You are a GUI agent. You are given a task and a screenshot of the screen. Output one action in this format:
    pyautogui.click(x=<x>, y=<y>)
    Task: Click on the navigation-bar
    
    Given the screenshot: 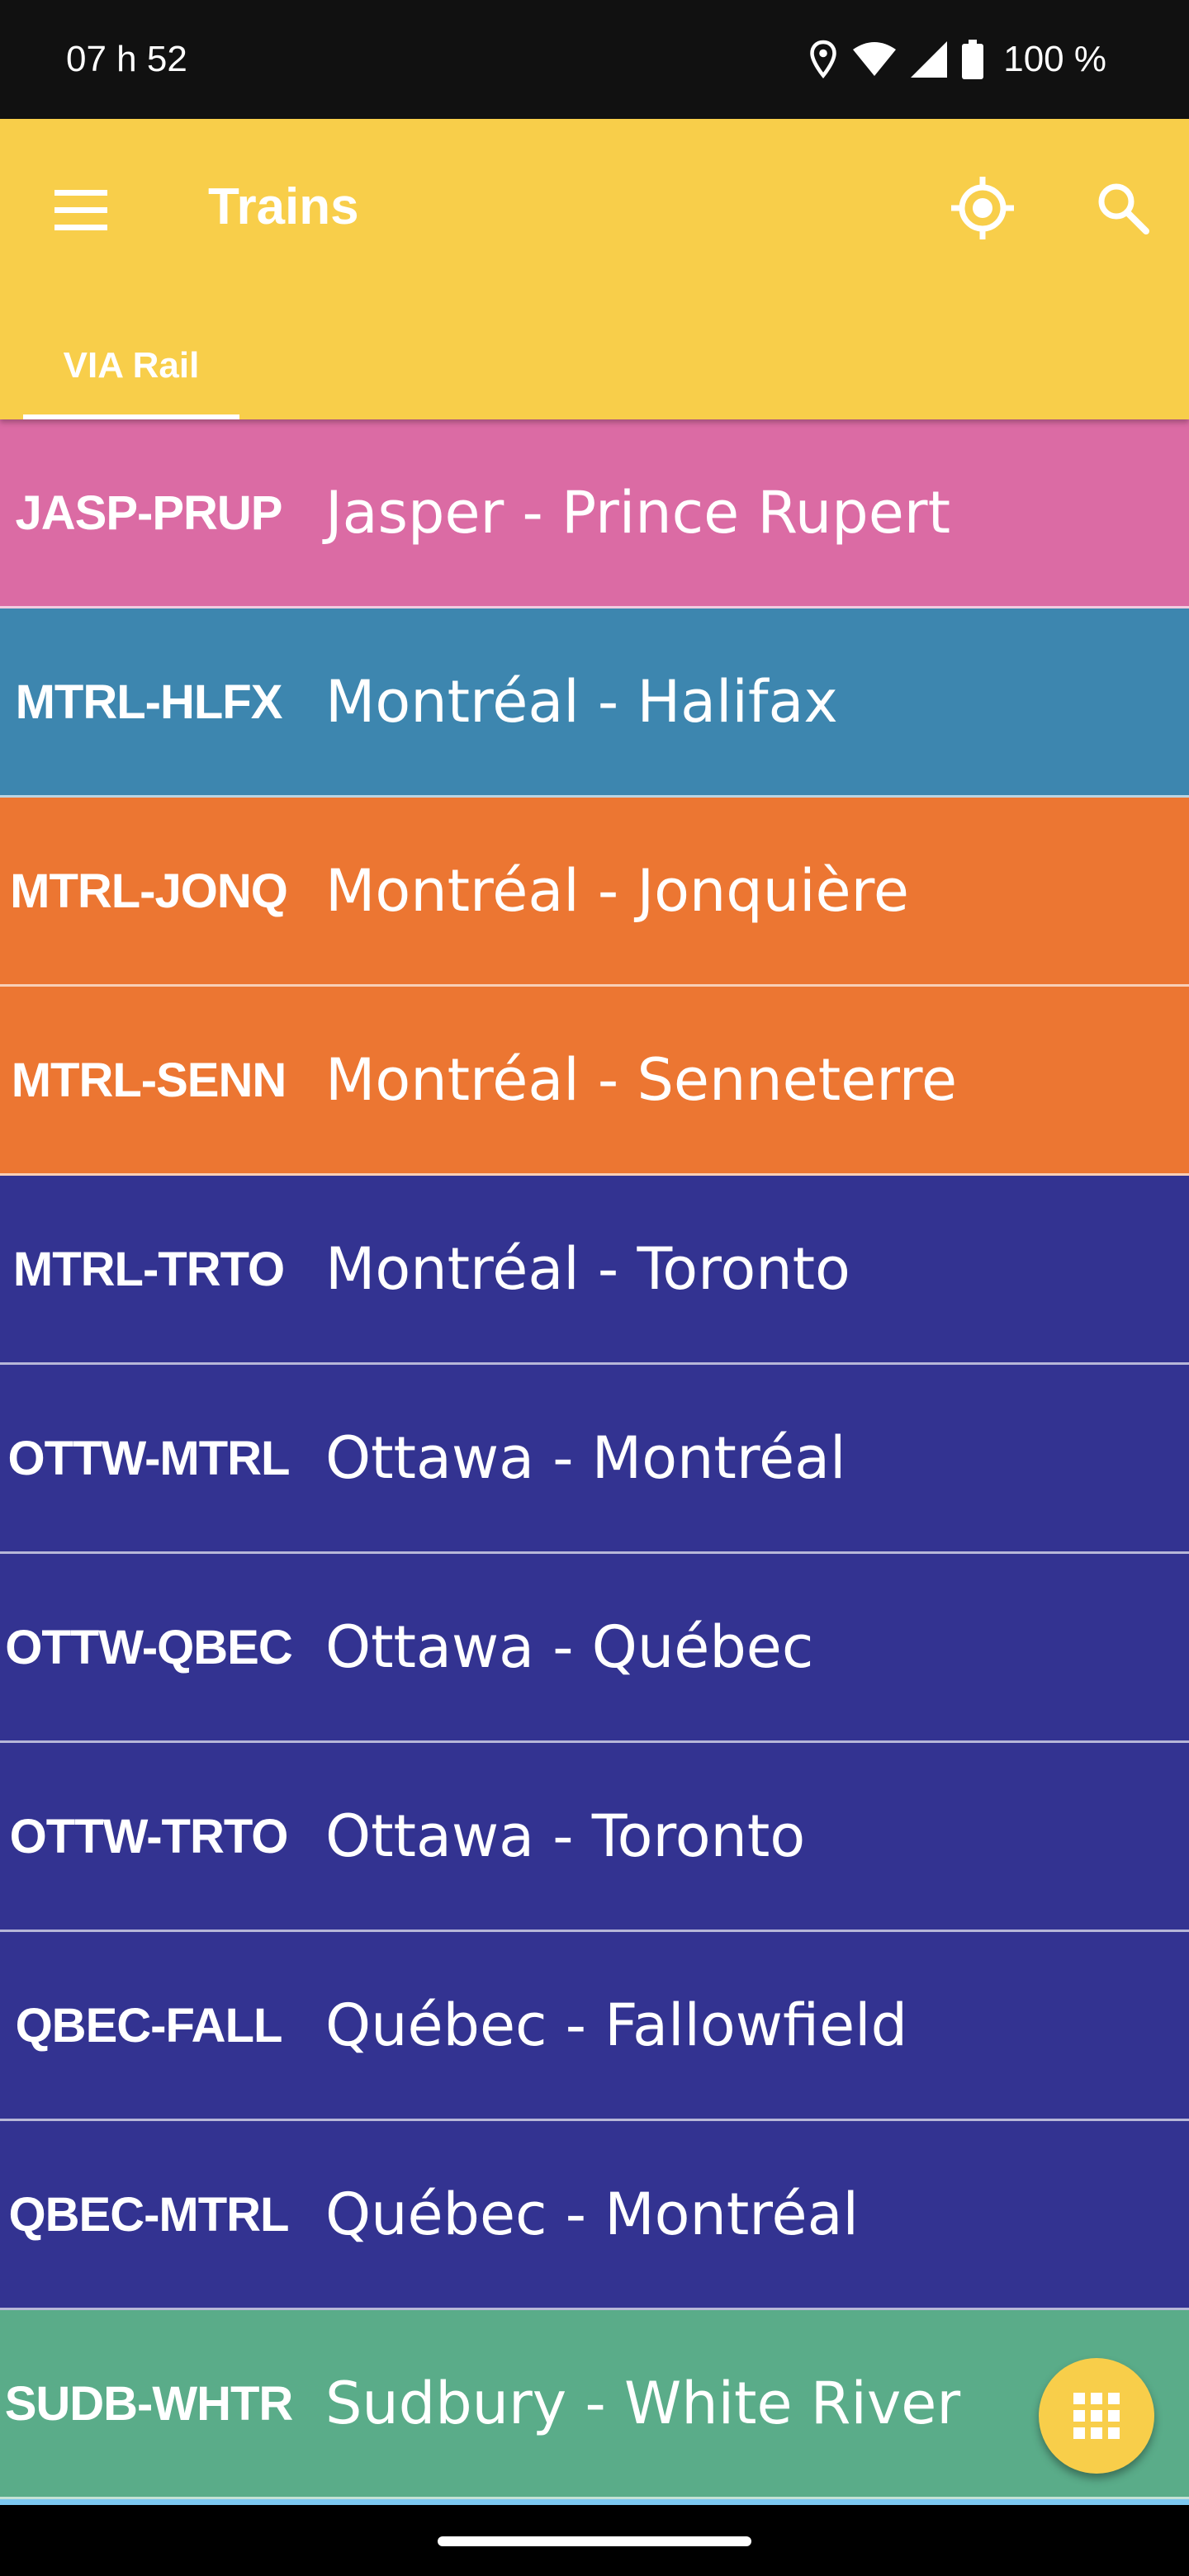 What is the action you would take?
    pyautogui.click(x=594, y=2540)
    